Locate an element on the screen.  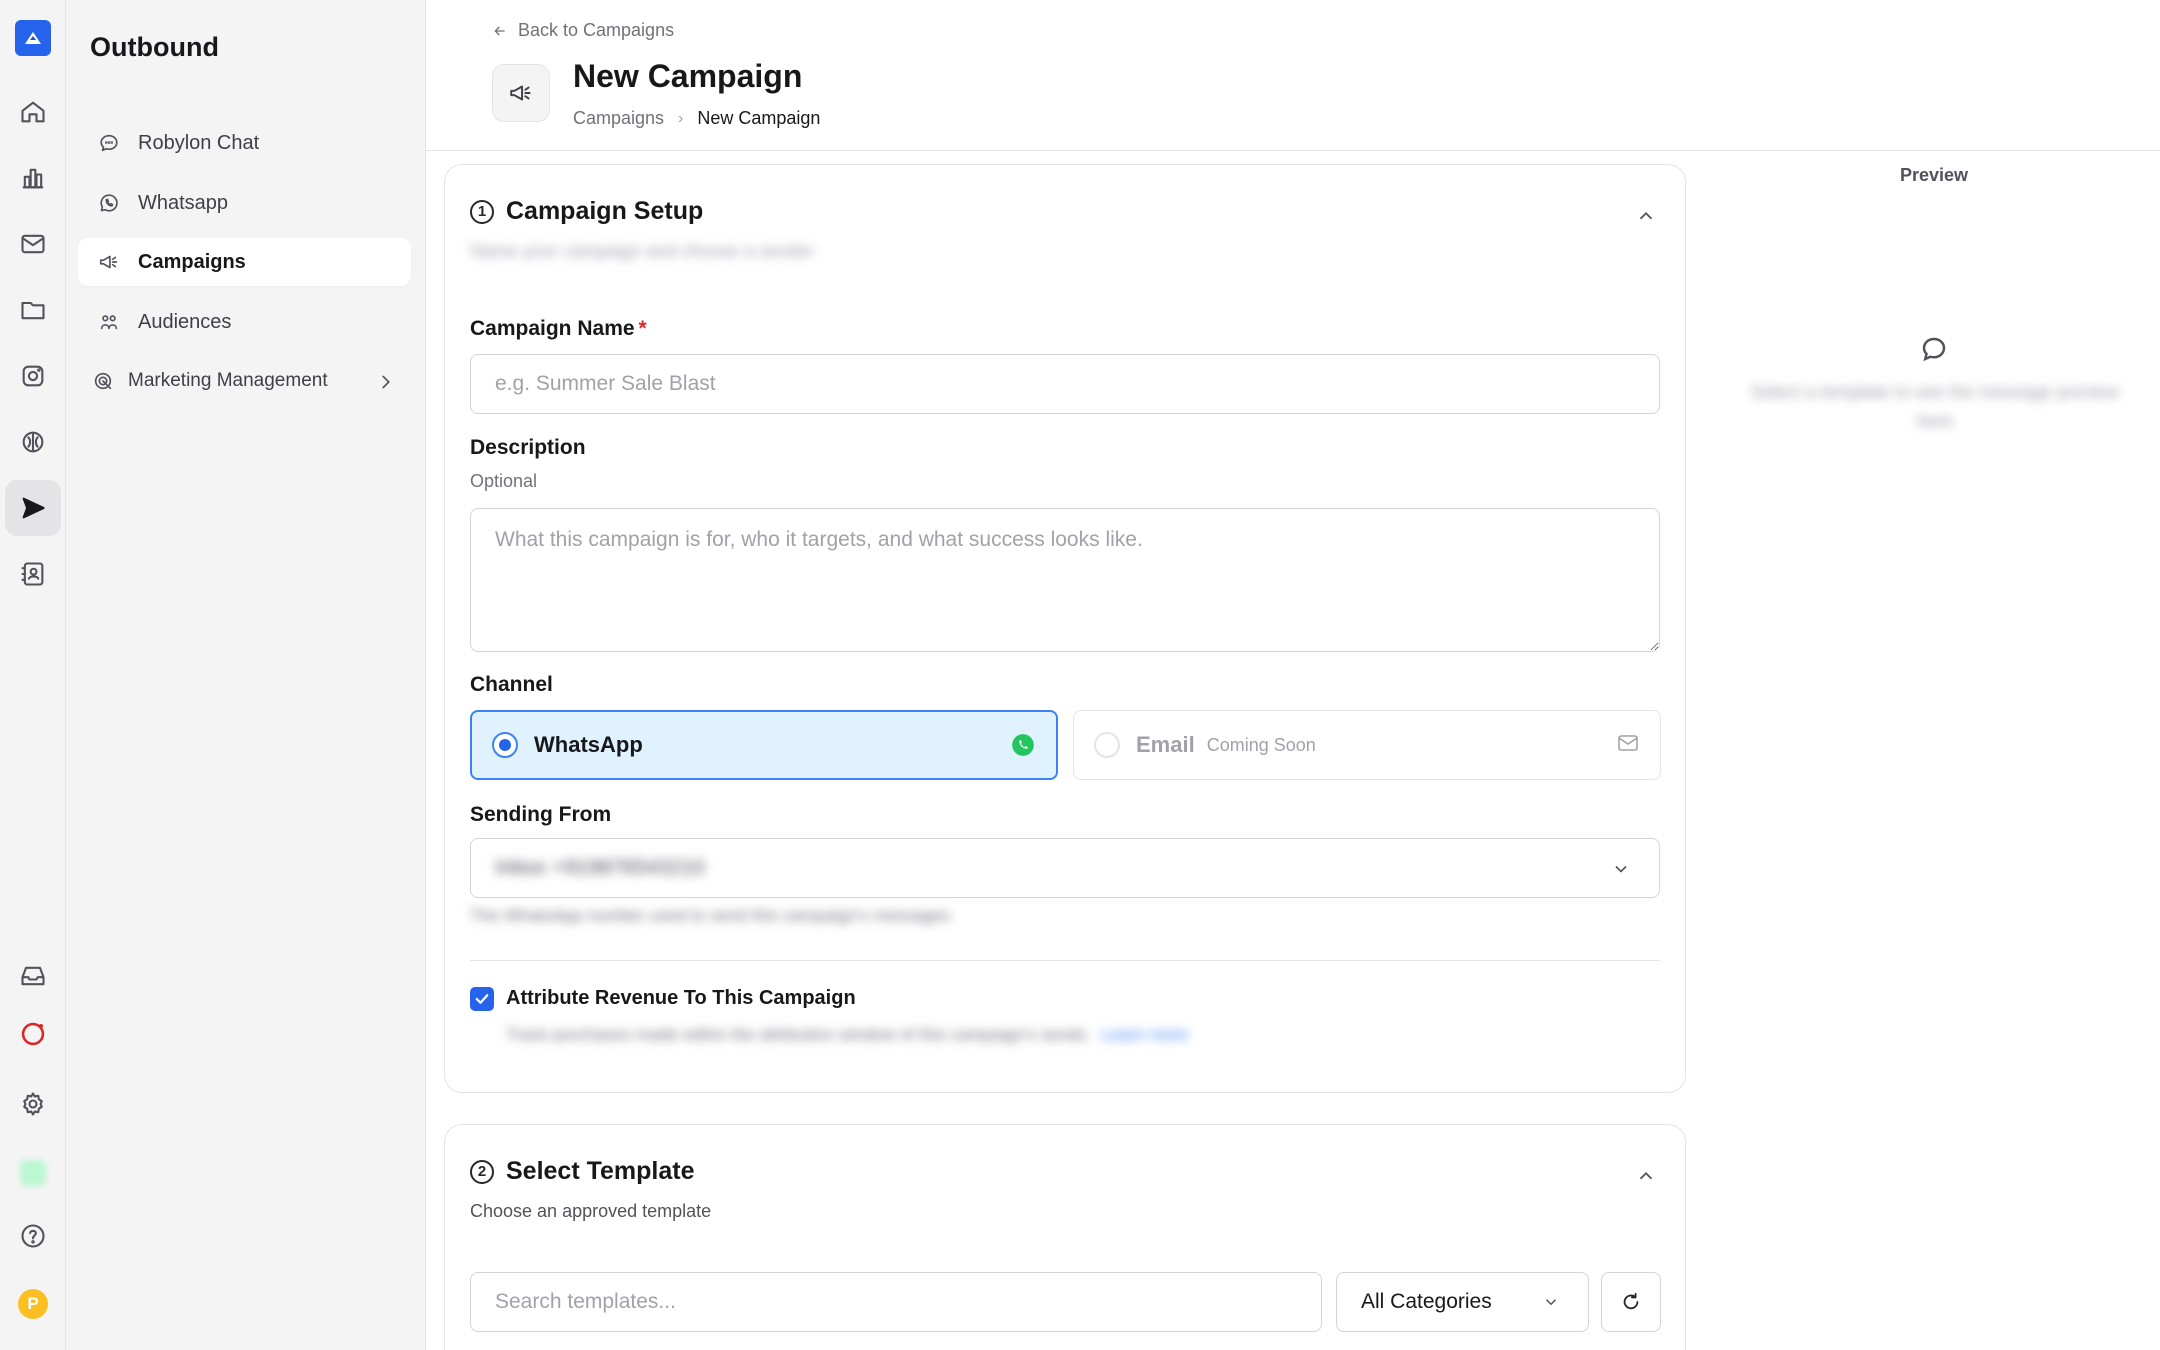
breadcrumb-current: New Campaign is located at coordinates (759, 118).